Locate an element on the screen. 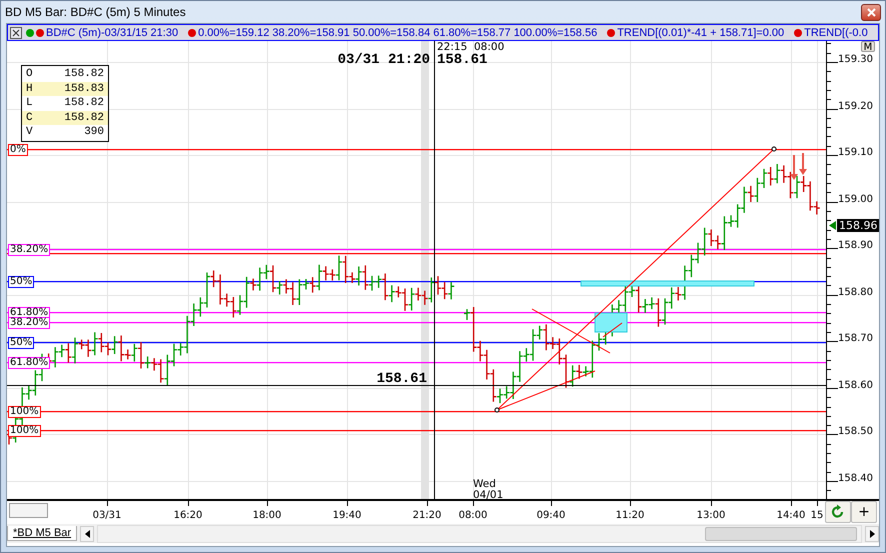  fib-level-label: 61.80% is located at coordinates (29, 363).